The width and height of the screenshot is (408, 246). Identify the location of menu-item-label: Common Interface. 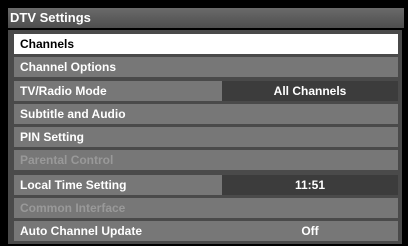
(73, 208).